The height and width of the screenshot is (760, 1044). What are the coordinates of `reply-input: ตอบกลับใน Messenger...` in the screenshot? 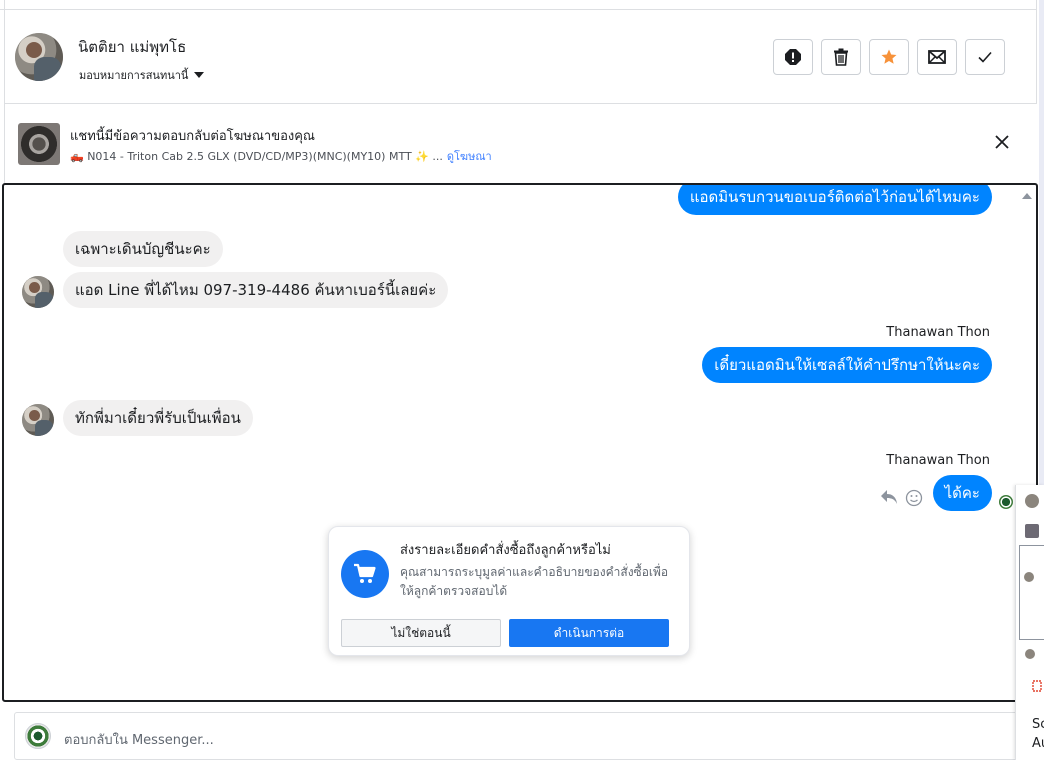 It's located at (139, 739).